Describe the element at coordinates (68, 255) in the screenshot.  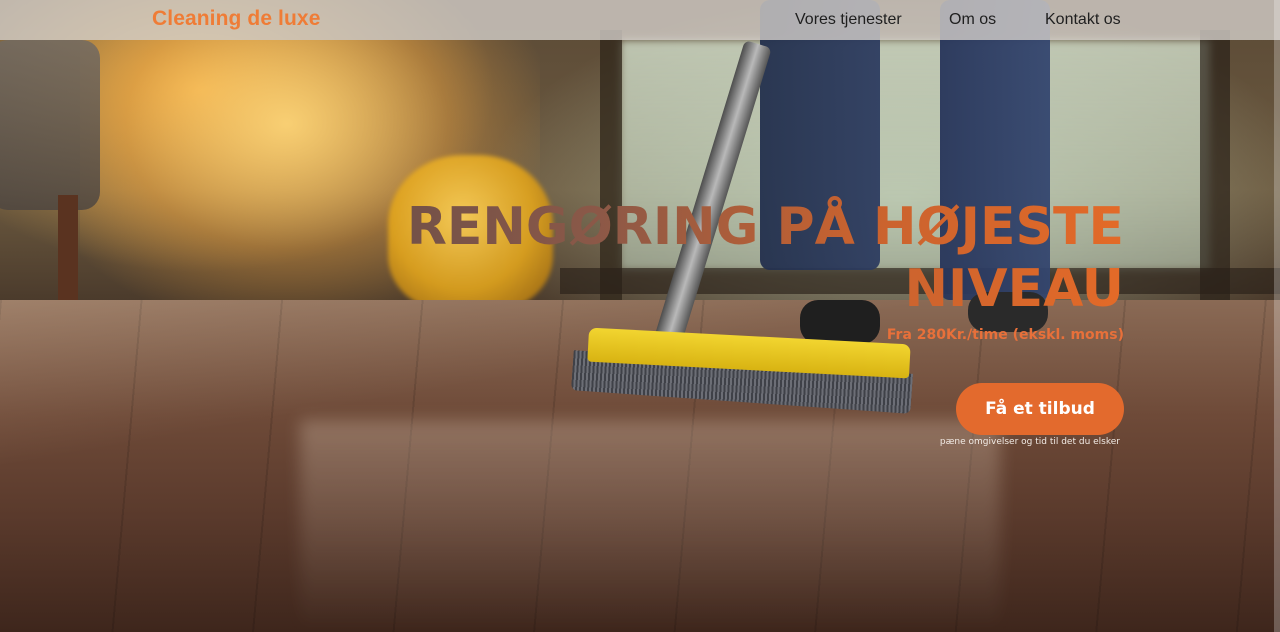
I see `sofa-leg` at that location.